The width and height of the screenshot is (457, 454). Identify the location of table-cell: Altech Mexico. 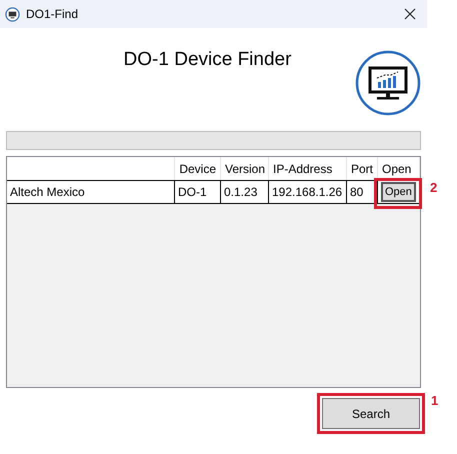
(91, 192).